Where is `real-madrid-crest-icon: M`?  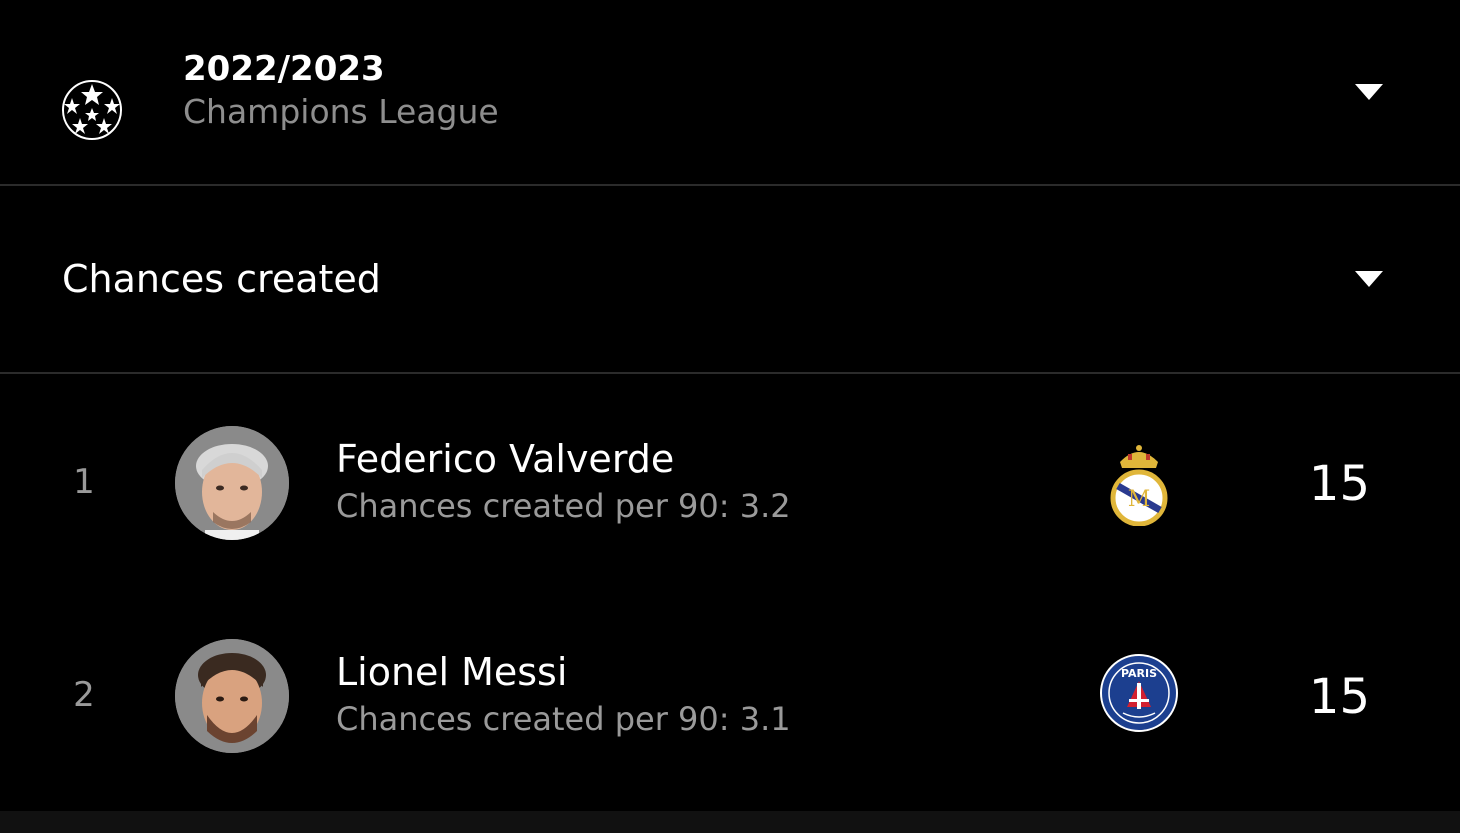
real-madrid-crest-icon: M is located at coordinates (1139, 483).